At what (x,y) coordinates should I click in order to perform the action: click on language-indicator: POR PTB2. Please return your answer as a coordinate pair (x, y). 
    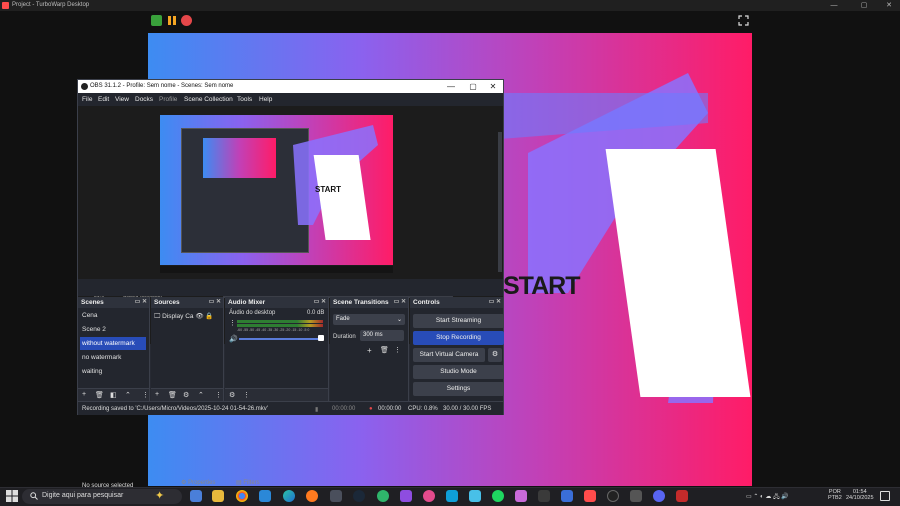
    Looking at the image, I should click on (835, 495).